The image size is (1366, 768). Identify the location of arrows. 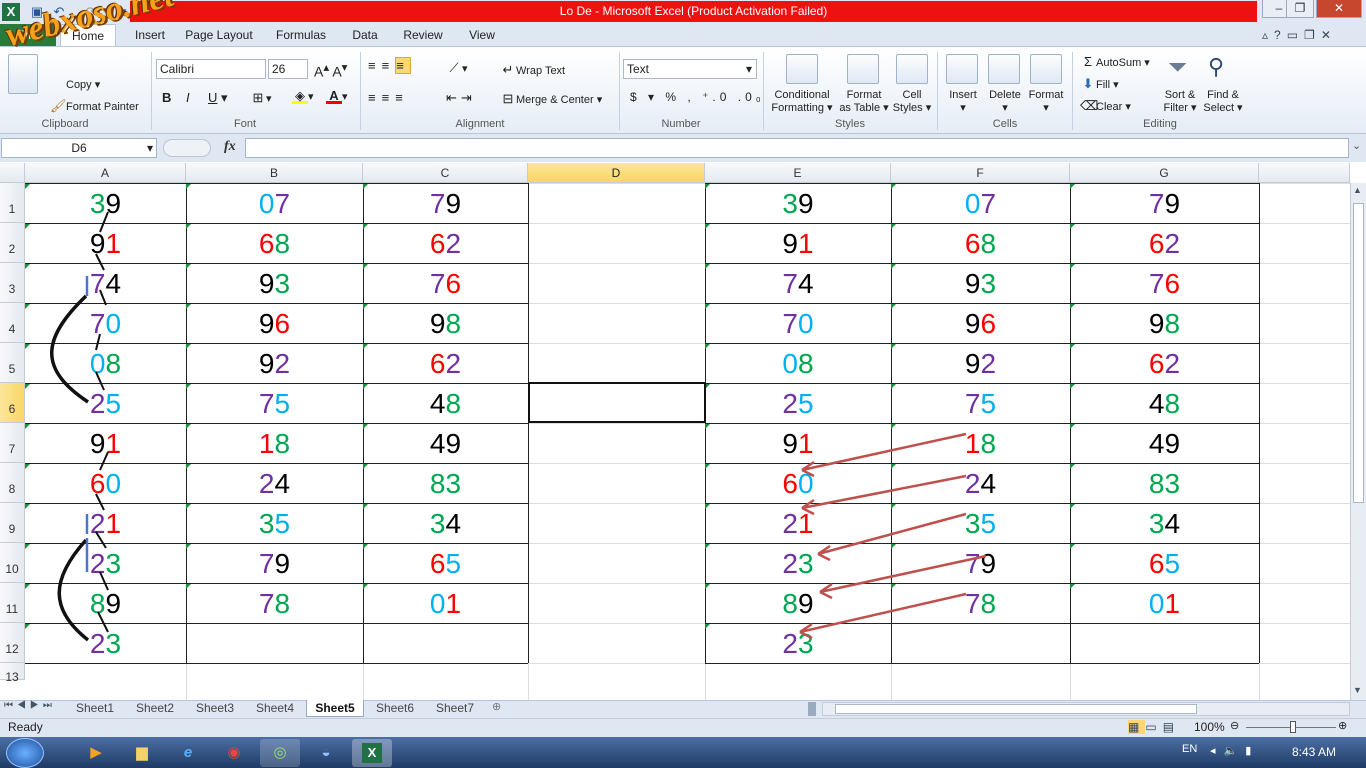
(893, 536).